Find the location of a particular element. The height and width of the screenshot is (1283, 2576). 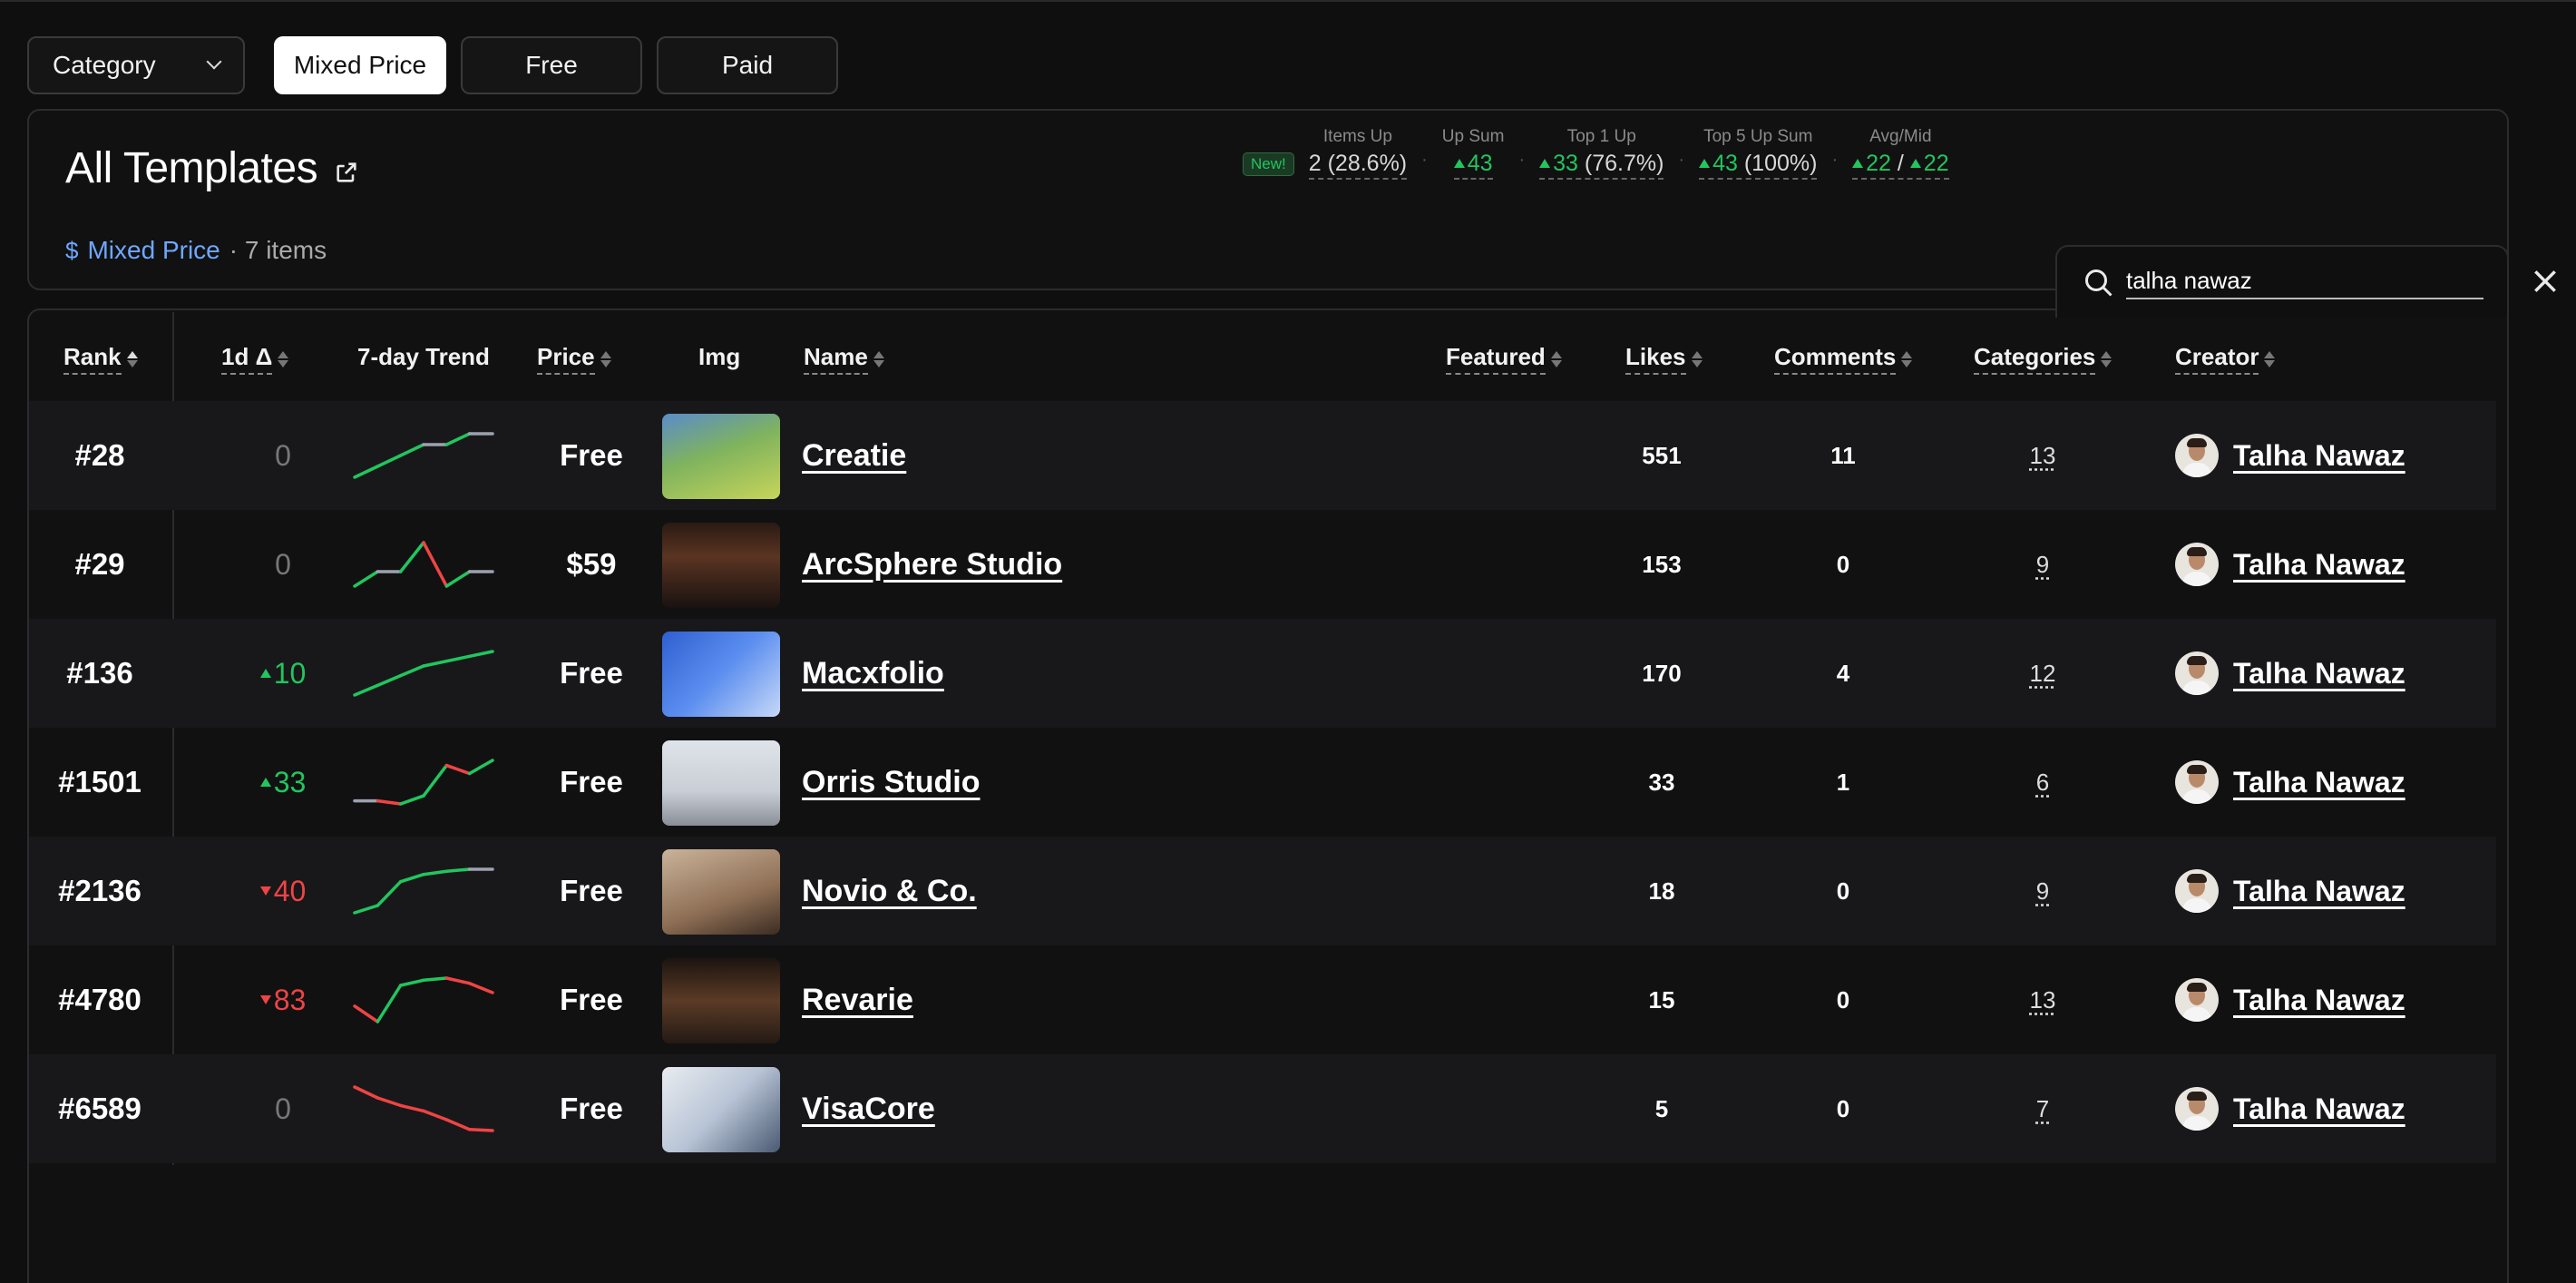

rank-cell: #4780 is located at coordinates (100, 999).